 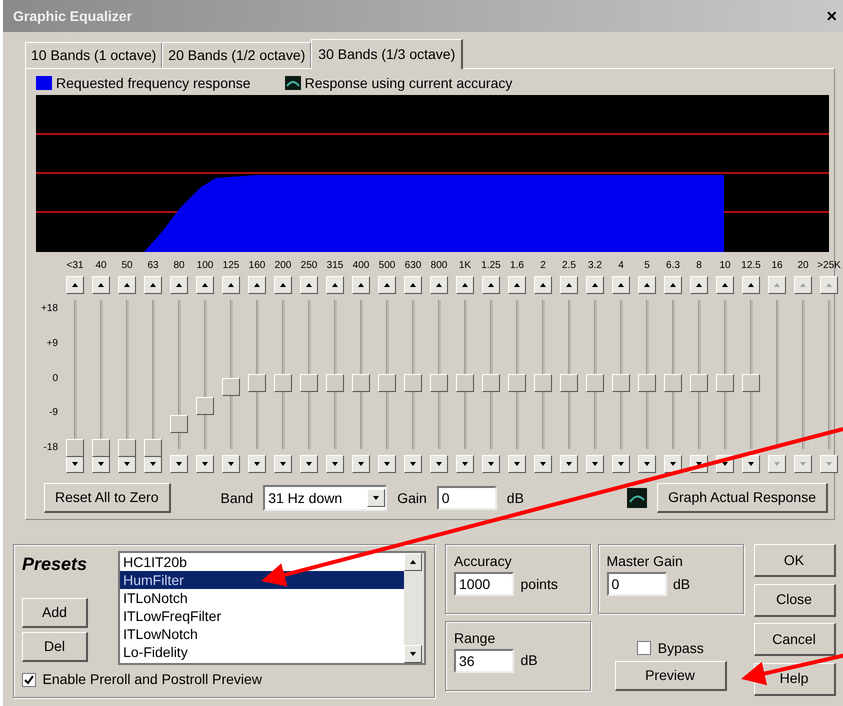 What do you see at coordinates (262, 562) in the screenshot?
I see `preset-item: HC1IT20b` at bounding box center [262, 562].